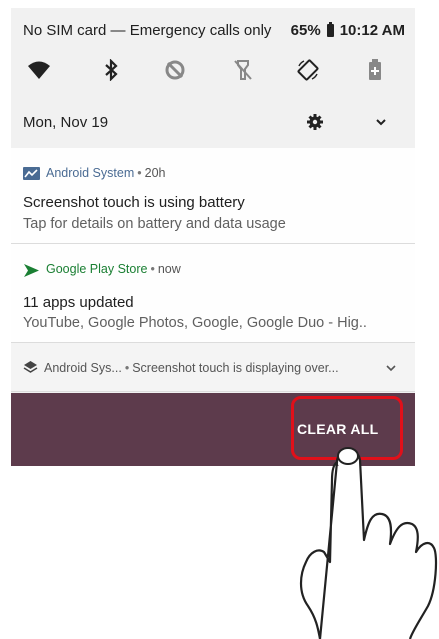 This screenshot has height=639, width=439. What do you see at coordinates (78, 302) in the screenshot?
I see `notification-title: 11 apps updated` at bounding box center [78, 302].